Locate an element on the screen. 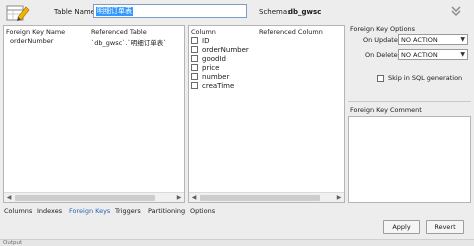 The width and height of the screenshot is (474, 246). revert-button: Revert is located at coordinates (445, 227).